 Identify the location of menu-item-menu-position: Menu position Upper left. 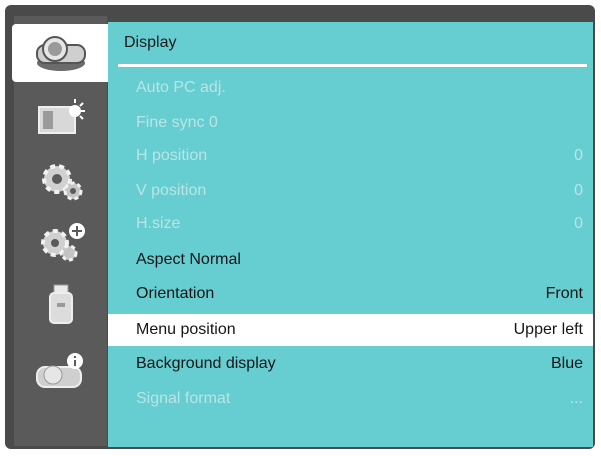
(350, 330).